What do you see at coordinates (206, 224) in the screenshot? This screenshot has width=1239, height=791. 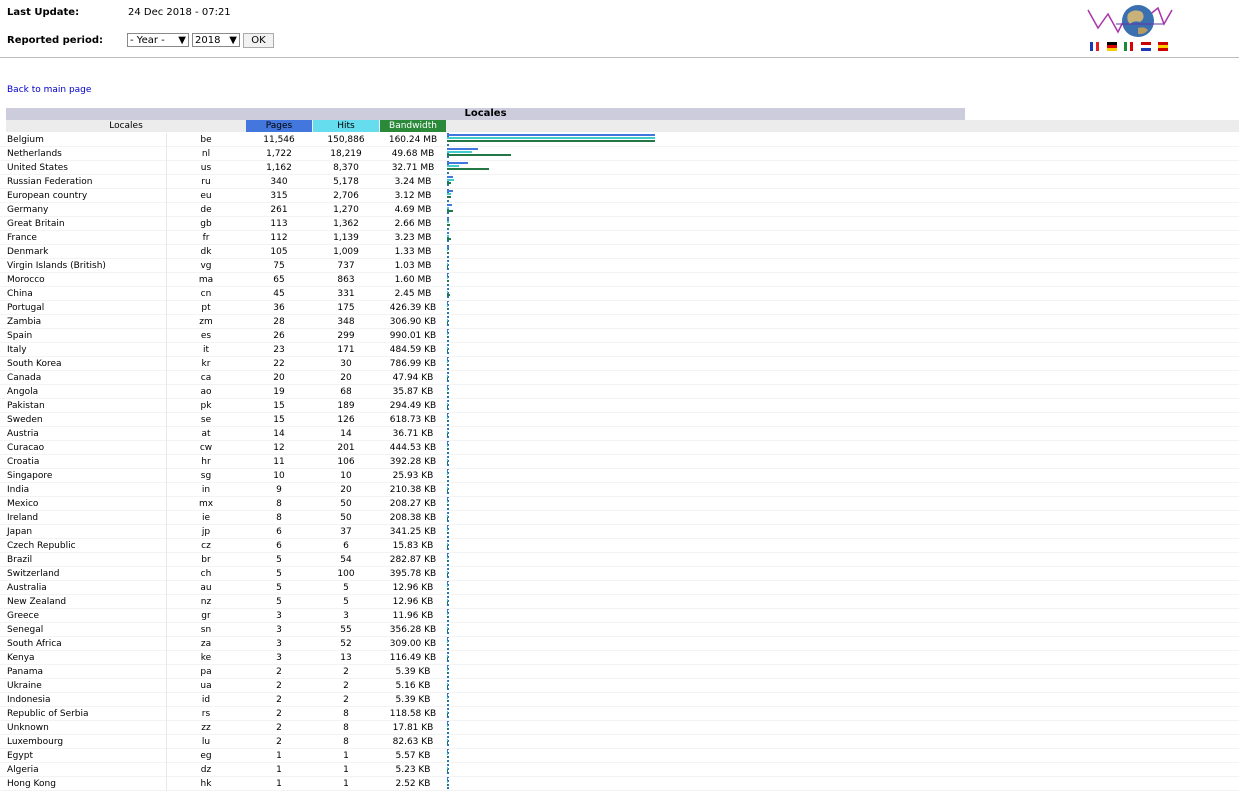 I see `locale-code: gb` at bounding box center [206, 224].